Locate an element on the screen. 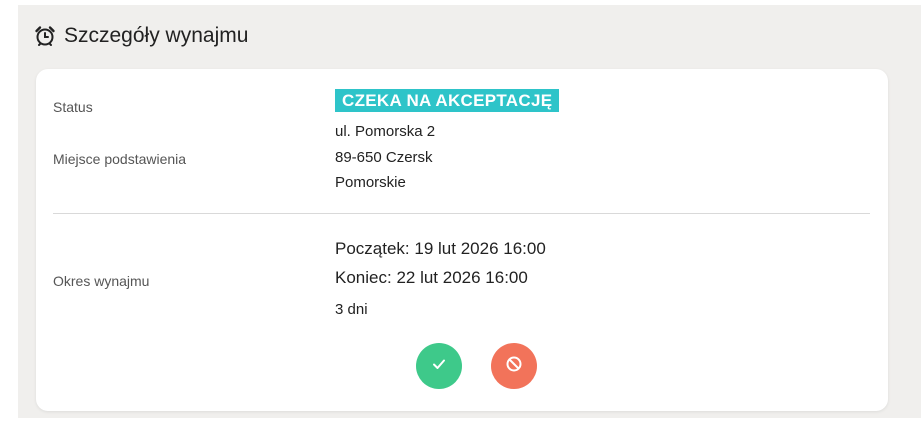  accept-button is located at coordinates (439, 366).